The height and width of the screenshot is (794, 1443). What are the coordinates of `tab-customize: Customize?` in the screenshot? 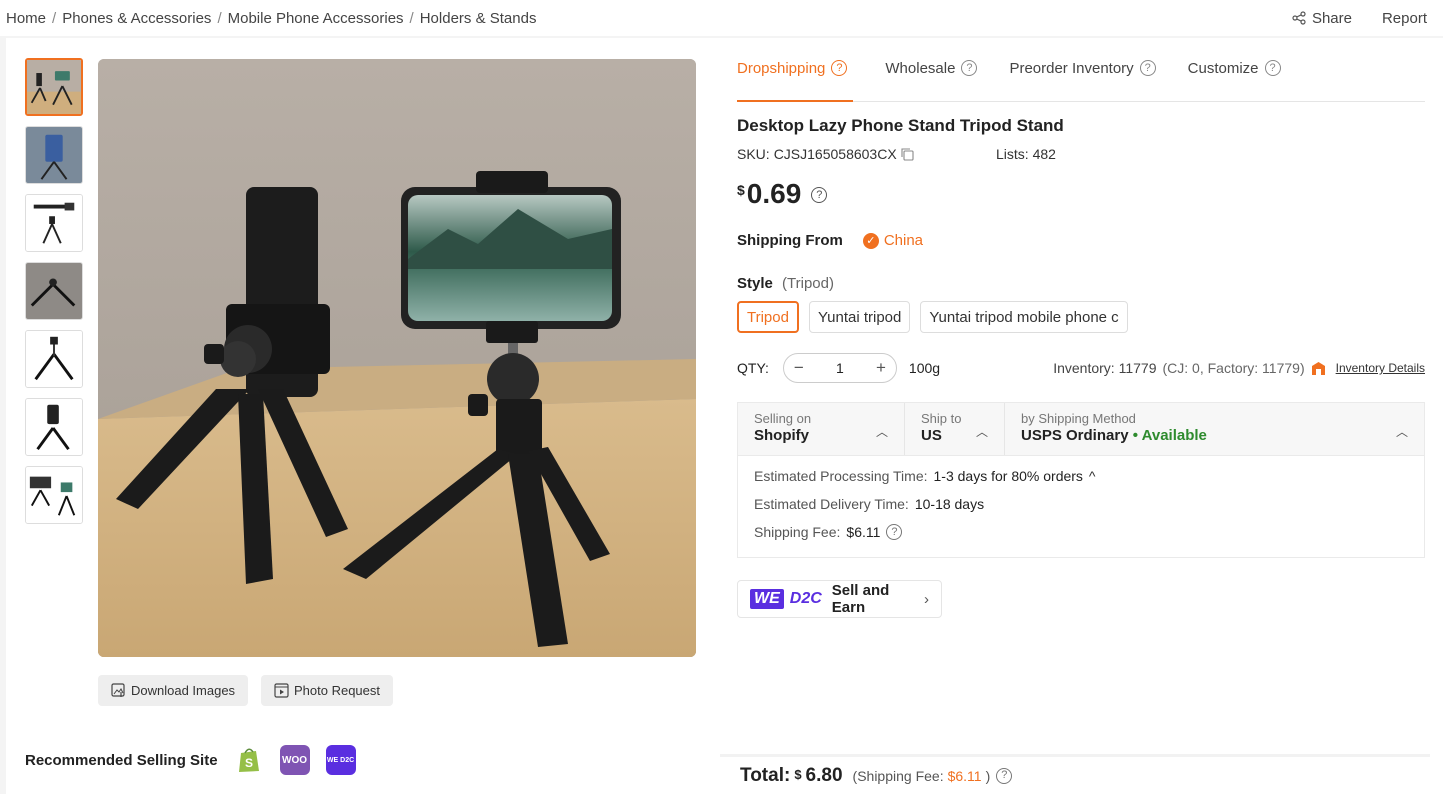 It's located at (1234, 81).